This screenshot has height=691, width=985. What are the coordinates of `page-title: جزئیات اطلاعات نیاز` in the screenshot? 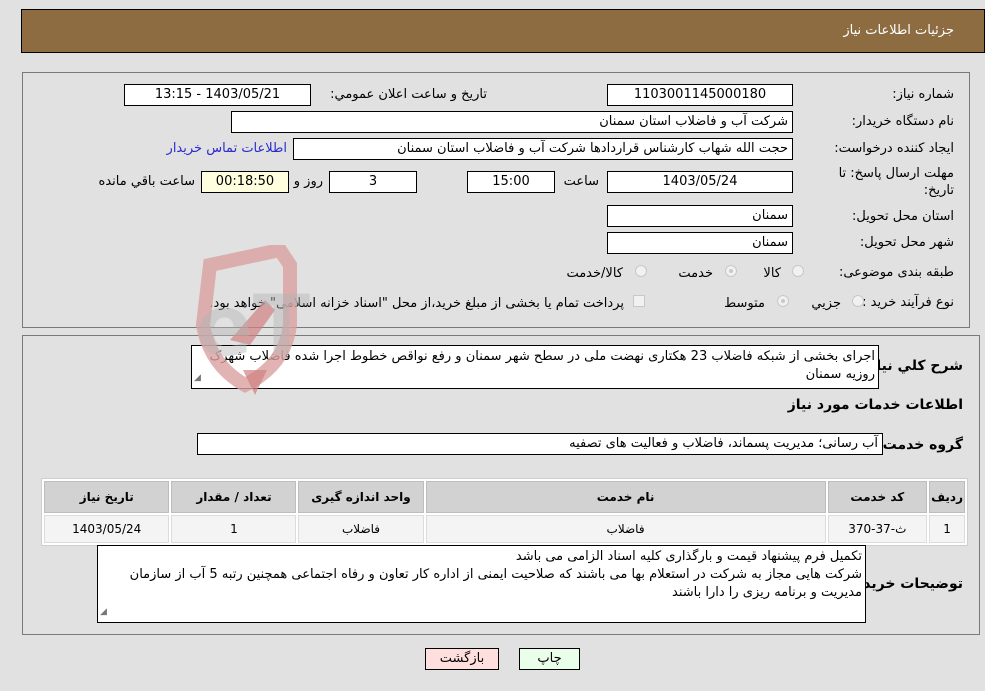 It's located at (898, 30).